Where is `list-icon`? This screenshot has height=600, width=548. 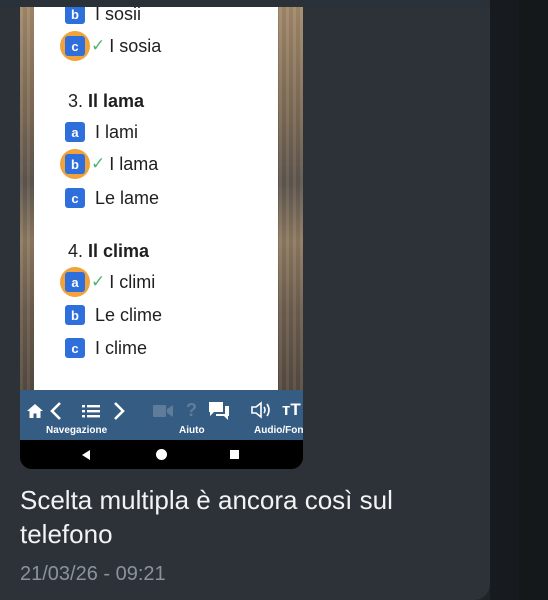
list-icon is located at coordinates (91, 411).